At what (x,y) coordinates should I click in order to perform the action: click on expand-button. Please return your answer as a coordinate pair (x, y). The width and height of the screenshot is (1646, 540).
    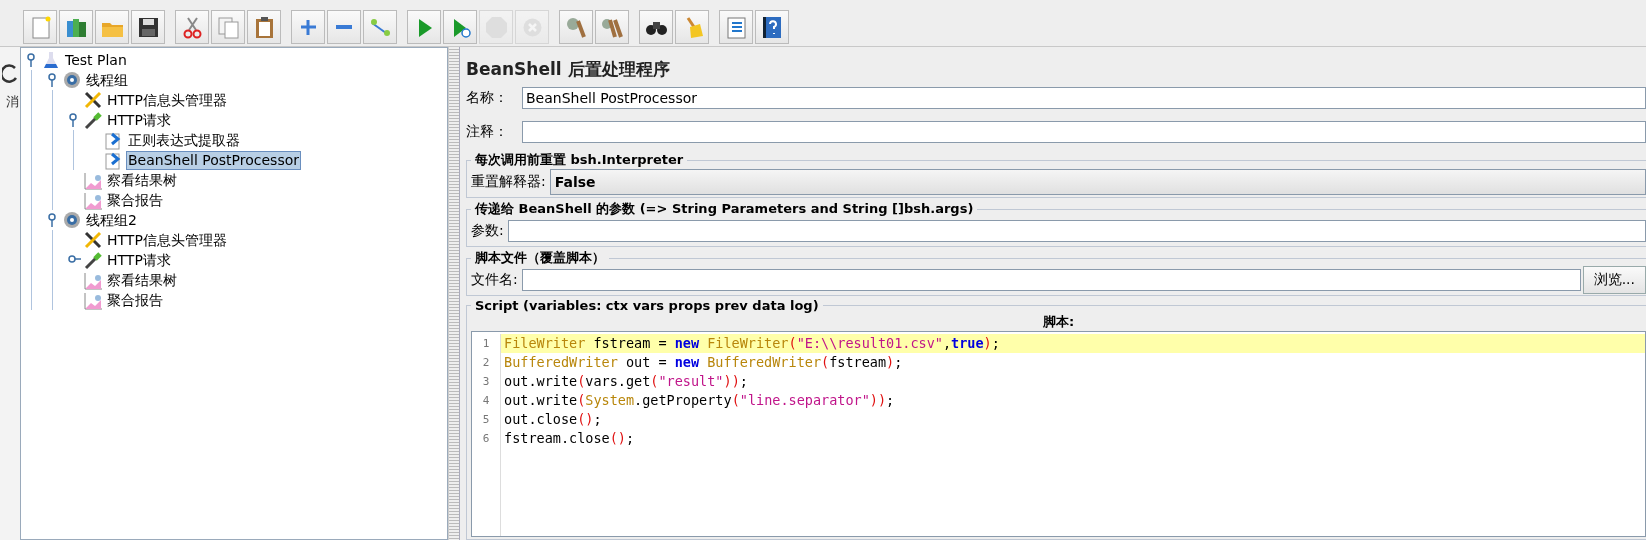
    Looking at the image, I should click on (308, 27).